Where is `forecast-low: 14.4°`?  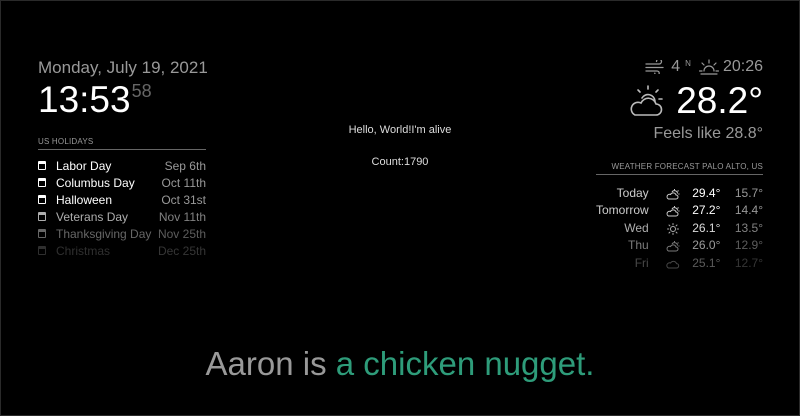 forecast-low: 14.4° is located at coordinates (748, 210).